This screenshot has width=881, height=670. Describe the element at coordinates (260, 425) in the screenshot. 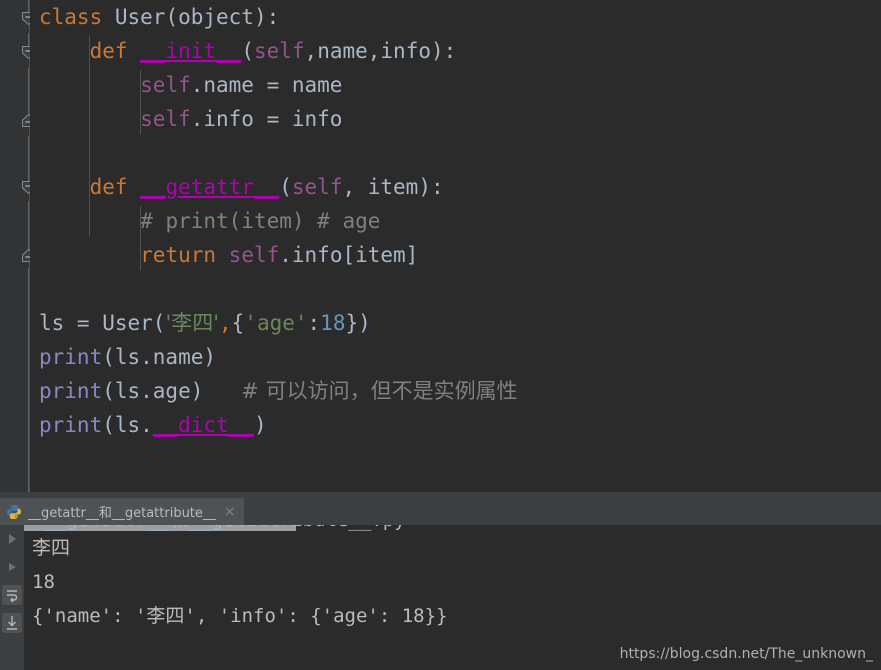

I see `code-token: )` at that location.